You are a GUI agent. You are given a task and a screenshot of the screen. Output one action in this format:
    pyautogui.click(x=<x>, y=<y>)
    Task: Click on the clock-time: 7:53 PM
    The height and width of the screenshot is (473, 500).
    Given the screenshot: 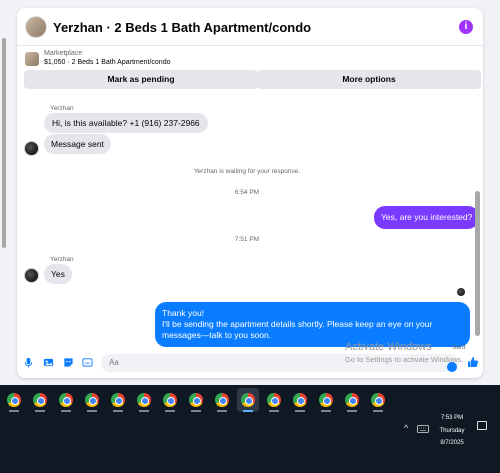 What is the action you would take?
    pyautogui.click(x=452, y=418)
    